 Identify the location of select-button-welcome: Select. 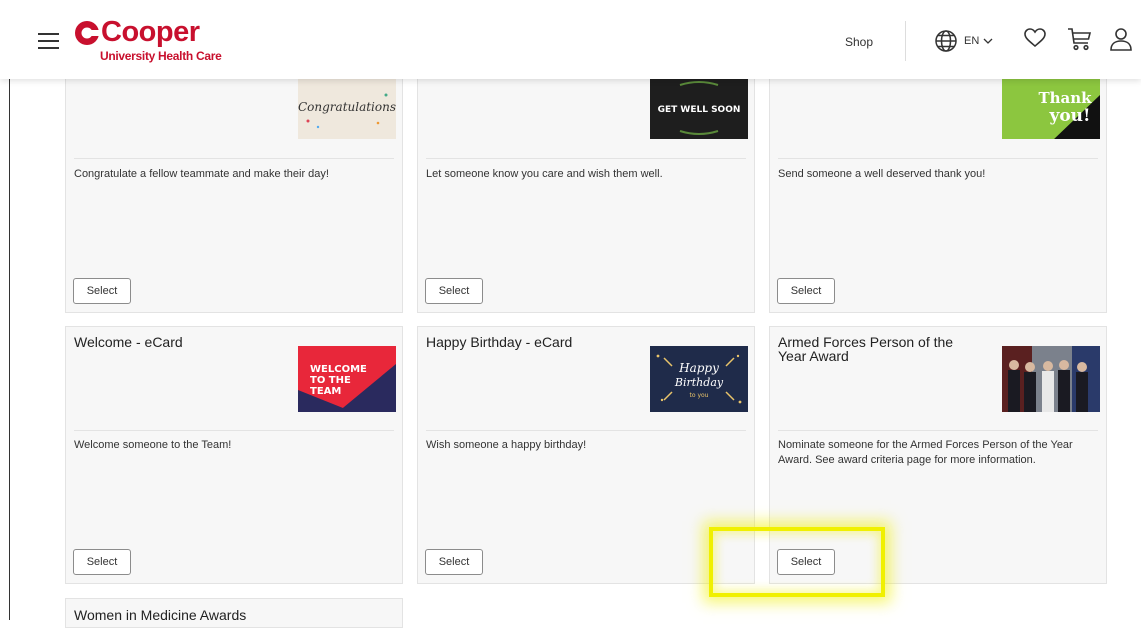
(102, 562).